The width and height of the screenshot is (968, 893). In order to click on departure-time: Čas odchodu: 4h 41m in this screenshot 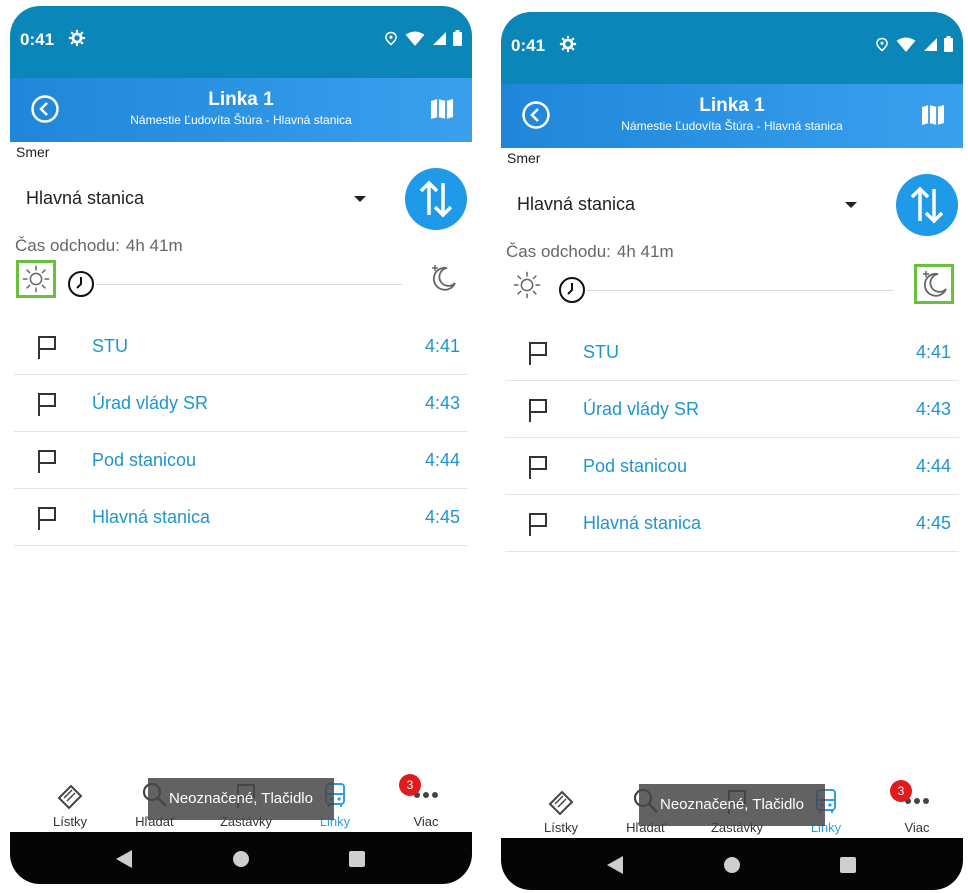, I will do `click(590, 252)`.